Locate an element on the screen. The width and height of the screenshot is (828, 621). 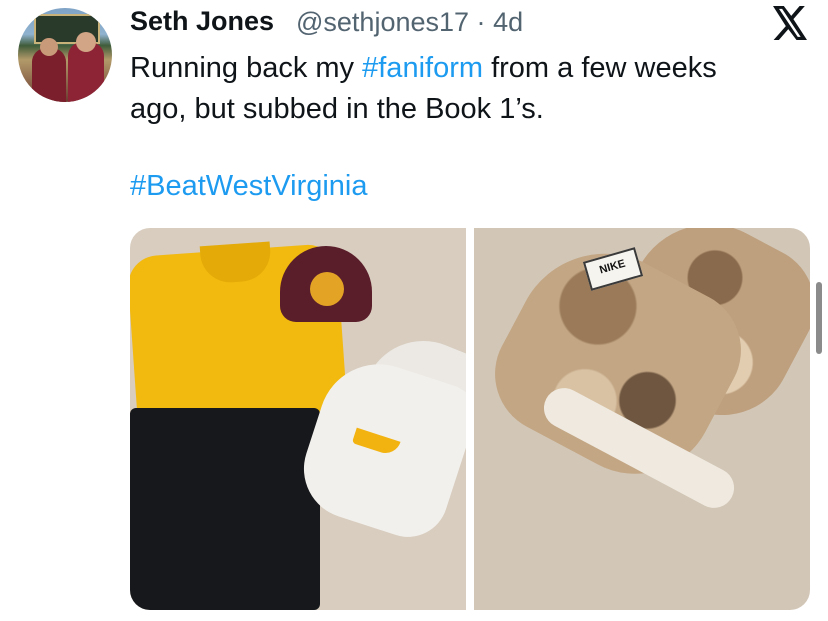
scrollbar is located at coordinates (819, 318).